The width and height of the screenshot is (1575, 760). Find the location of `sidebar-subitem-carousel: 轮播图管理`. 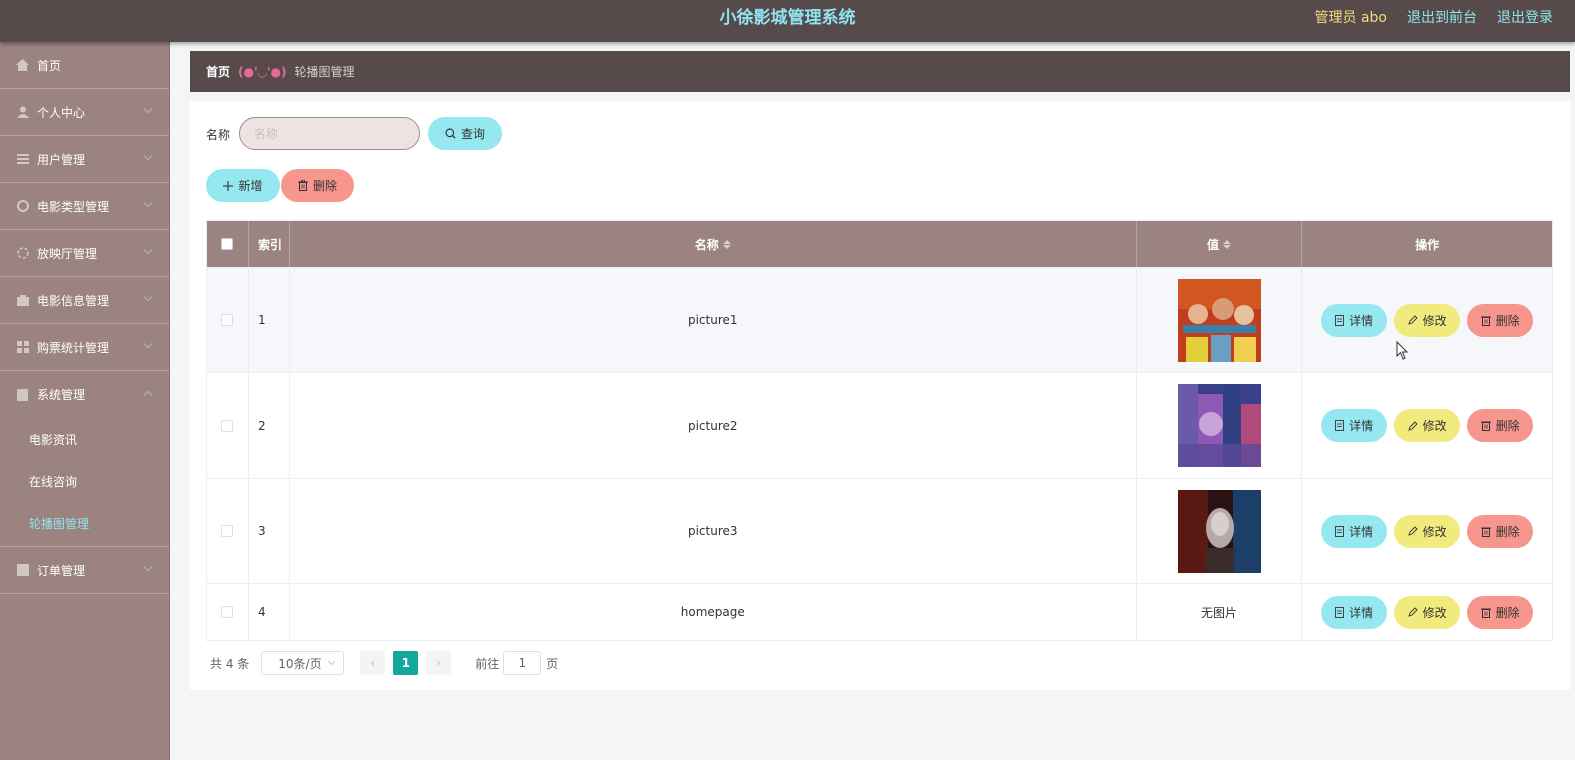

sidebar-subitem-carousel: 轮播图管理 is located at coordinates (84, 523).